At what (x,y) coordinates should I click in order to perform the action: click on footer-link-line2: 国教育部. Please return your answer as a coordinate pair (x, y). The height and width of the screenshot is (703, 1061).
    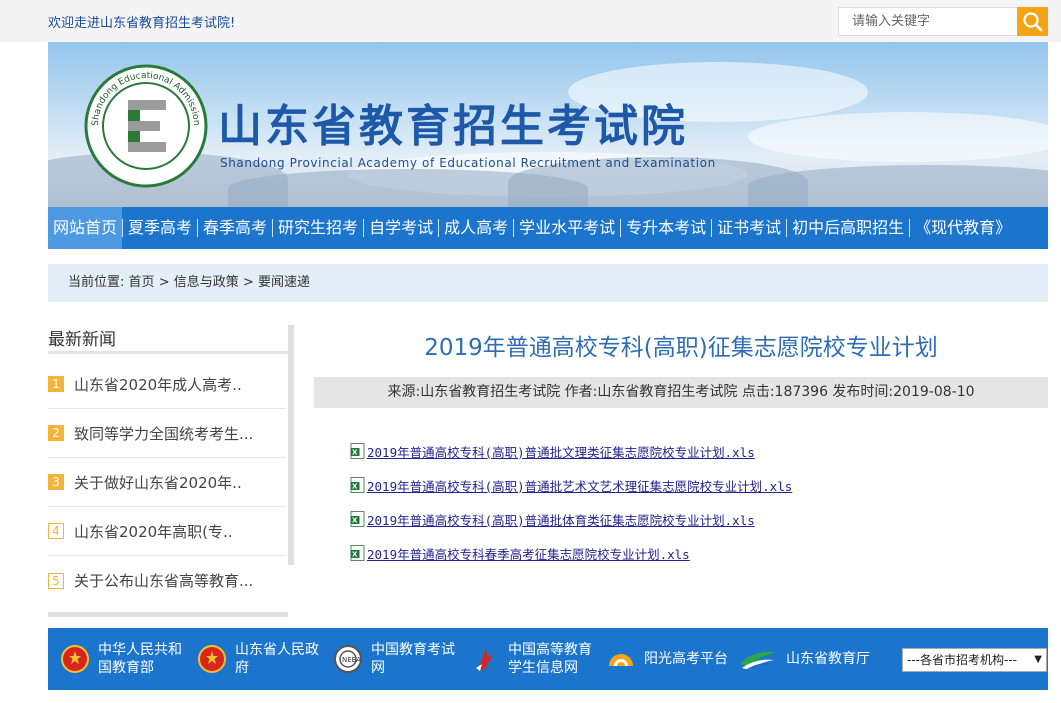
    Looking at the image, I should click on (126, 668).